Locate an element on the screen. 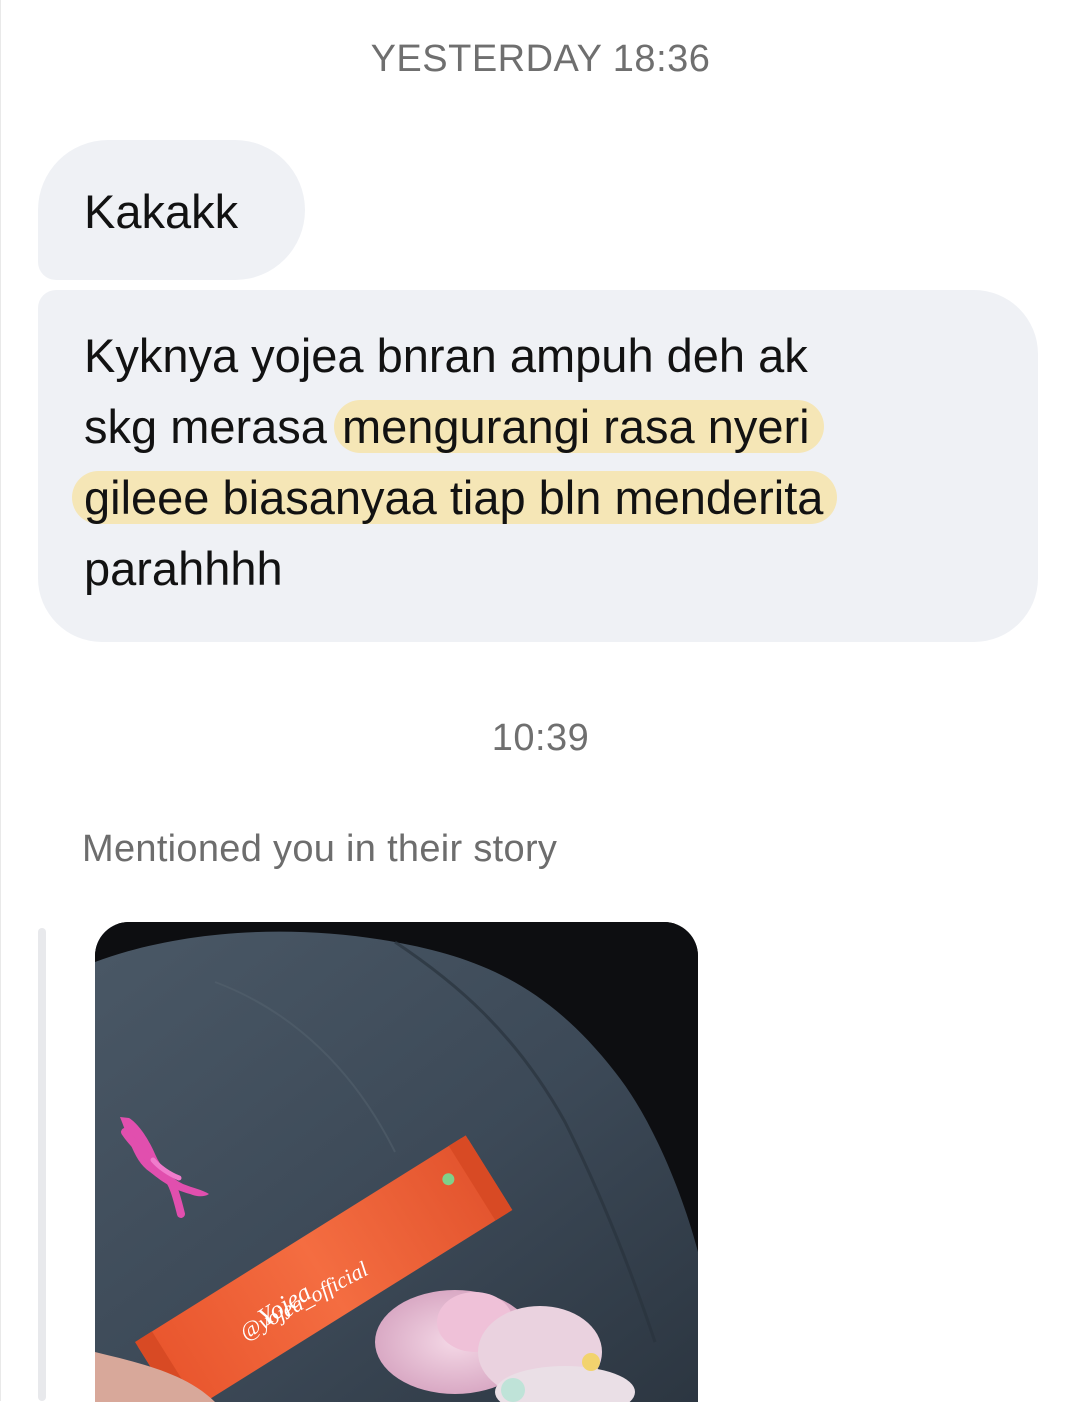 The width and height of the screenshot is (1081, 1402). message-line: gileee biasanyaa tiap bln menderita is located at coordinates (545, 501).